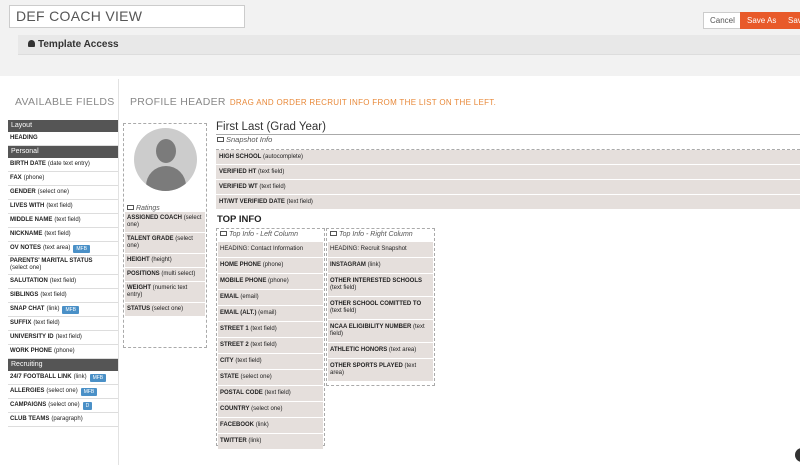 This screenshot has width=800, height=465. I want to click on field-label: OTHER INTERESTED SCHOOLS, so click(376, 281).